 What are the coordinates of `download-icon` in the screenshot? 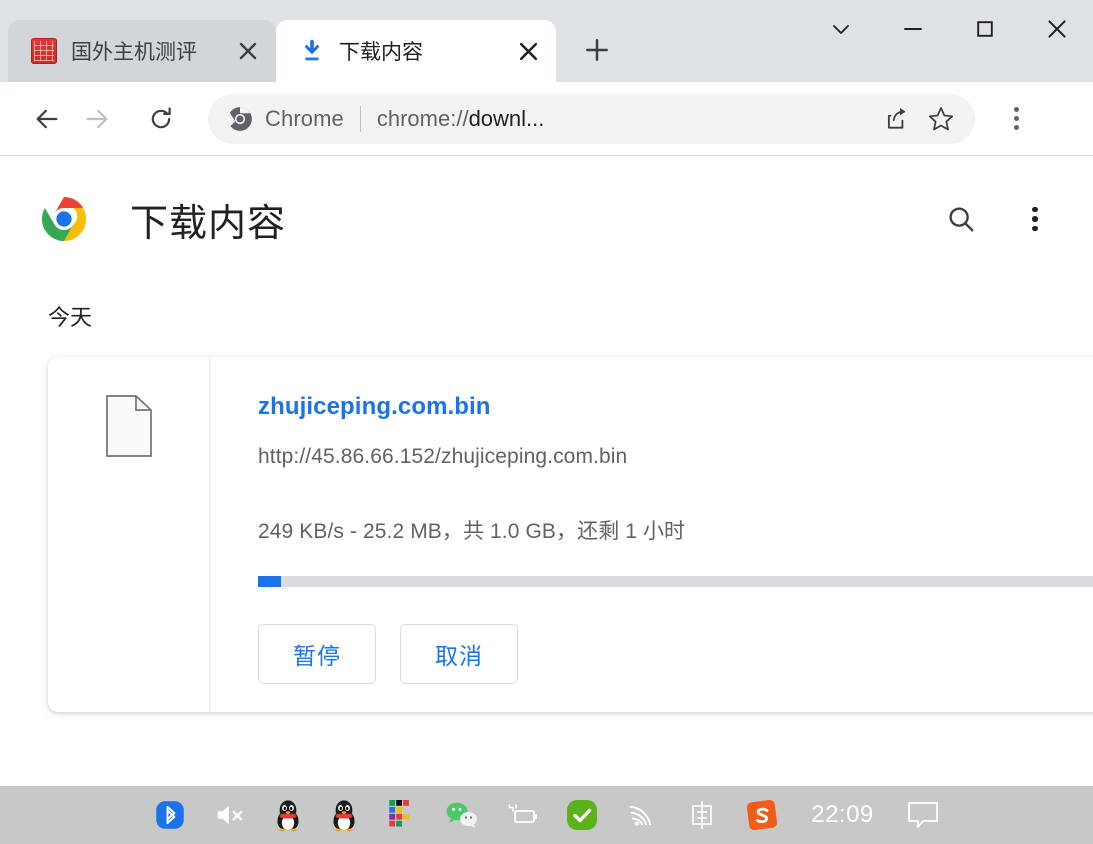 It's located at (312, 51).